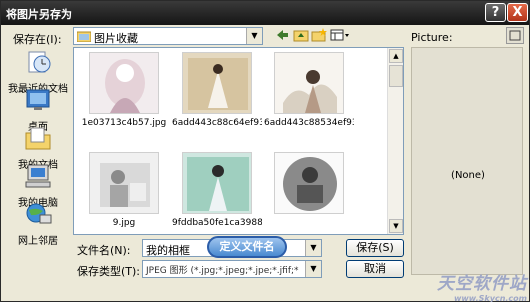 The height and width of the screenshot is (302, 530). I want to click on place-network: 网上邻居, so click(38, 224).